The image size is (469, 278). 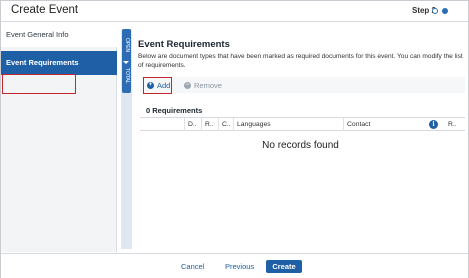 What do you see at coordinates (192, 124) in the screenshot?
I see `column-header: D..` at bounding box center [192, 124].